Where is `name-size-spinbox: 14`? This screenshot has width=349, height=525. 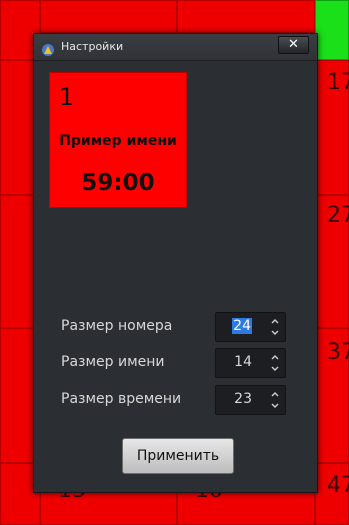
name-size-spinbox: 14 is located at coordinates (250, 363).